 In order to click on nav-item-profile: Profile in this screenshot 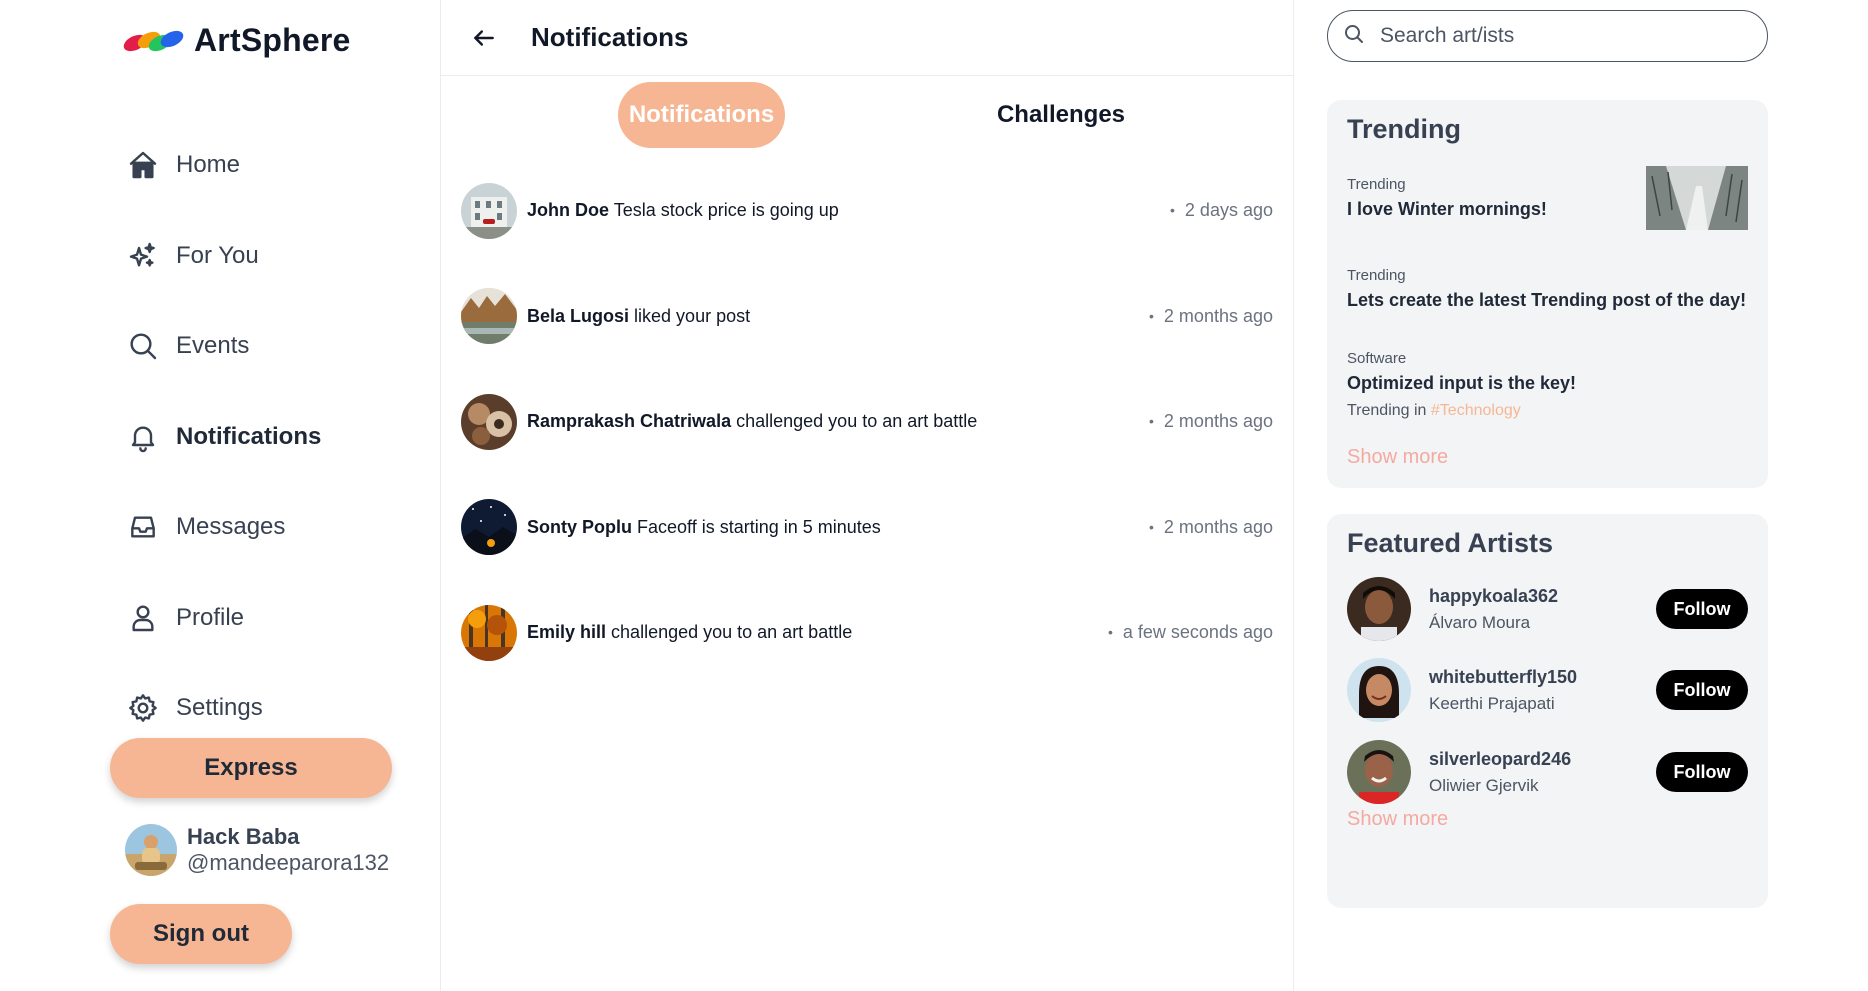, I will do `click(223, 618)`.